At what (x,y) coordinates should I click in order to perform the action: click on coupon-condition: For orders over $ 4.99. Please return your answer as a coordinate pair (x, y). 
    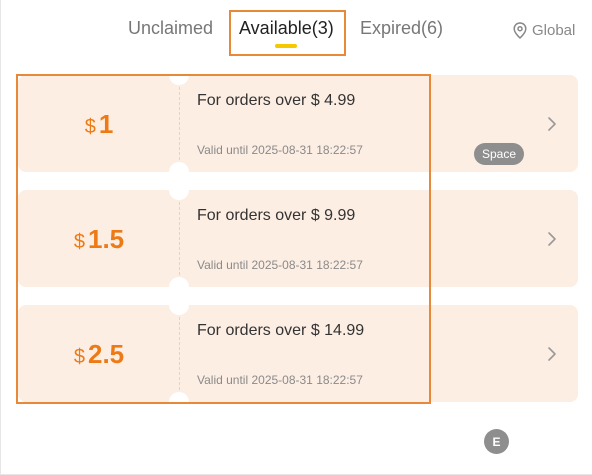
    Looking at the image, I should click on (276, 100).